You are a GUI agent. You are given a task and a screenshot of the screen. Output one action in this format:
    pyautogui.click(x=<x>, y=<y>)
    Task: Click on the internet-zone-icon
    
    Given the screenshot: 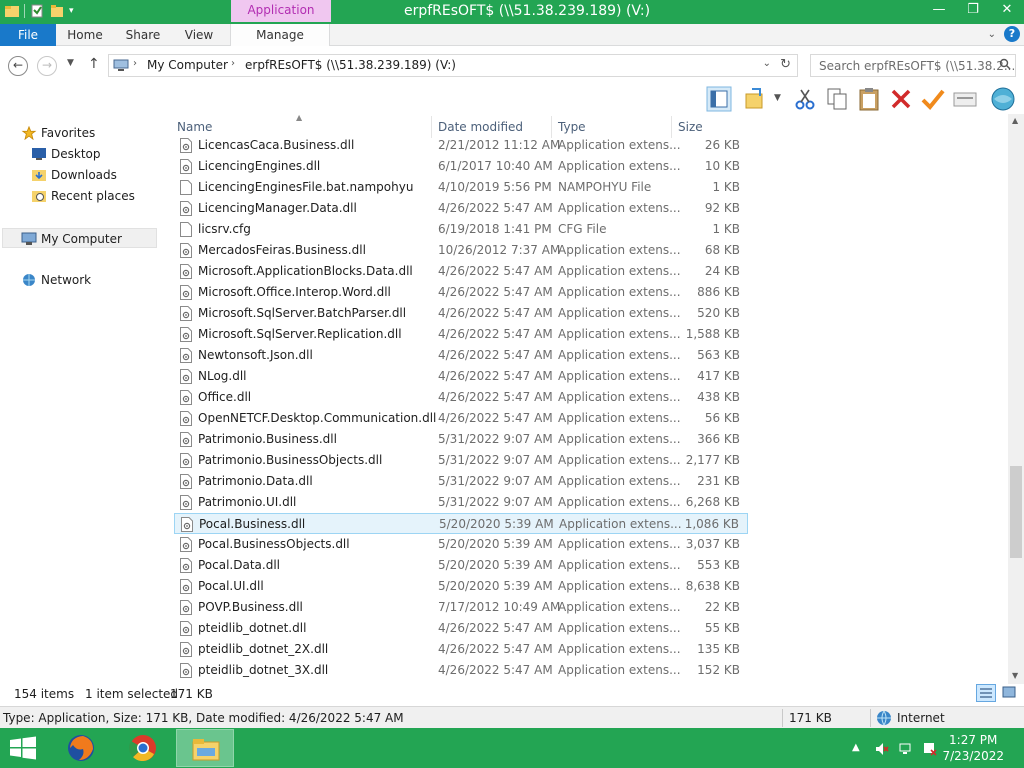 What is the action you would take?
    pyautogui.click(x=884, y=718)
    